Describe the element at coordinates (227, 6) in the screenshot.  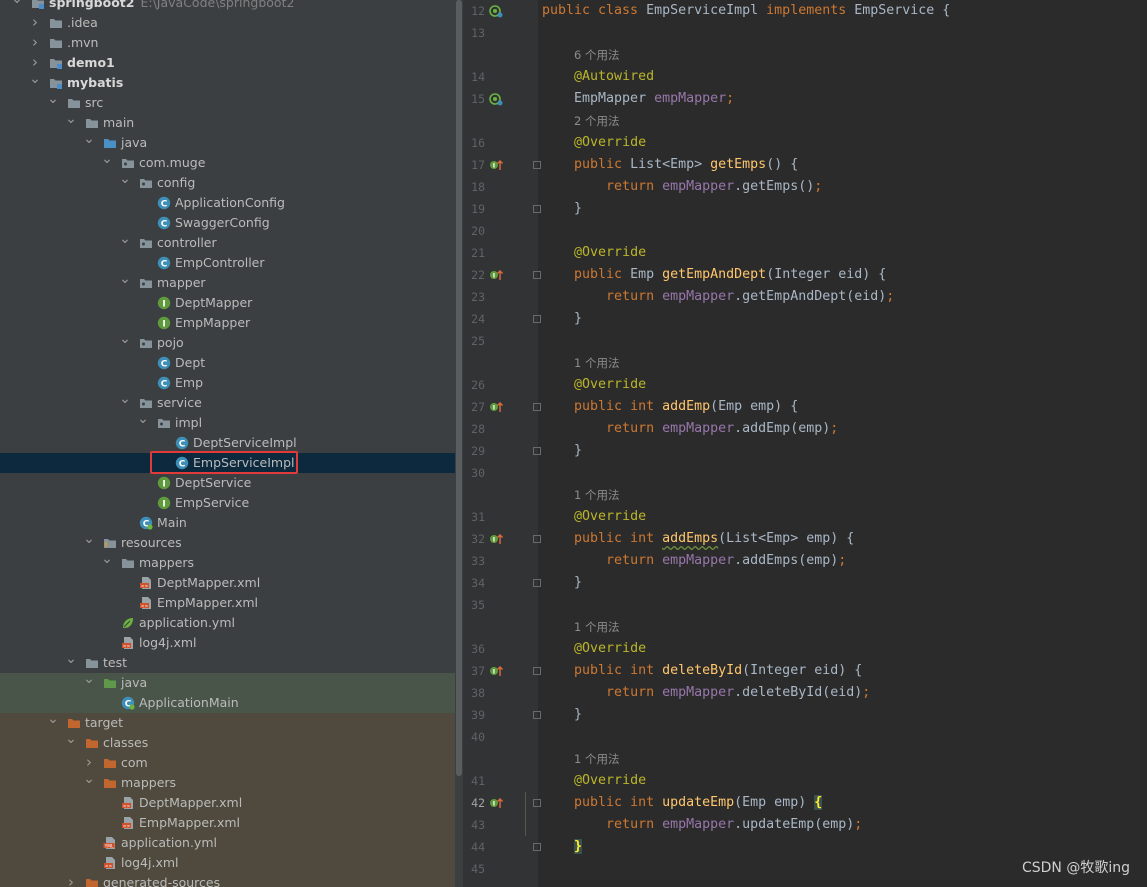
I see `tree-item: ⌄ springboot2E:\JavaCode\springboot2` at that location.